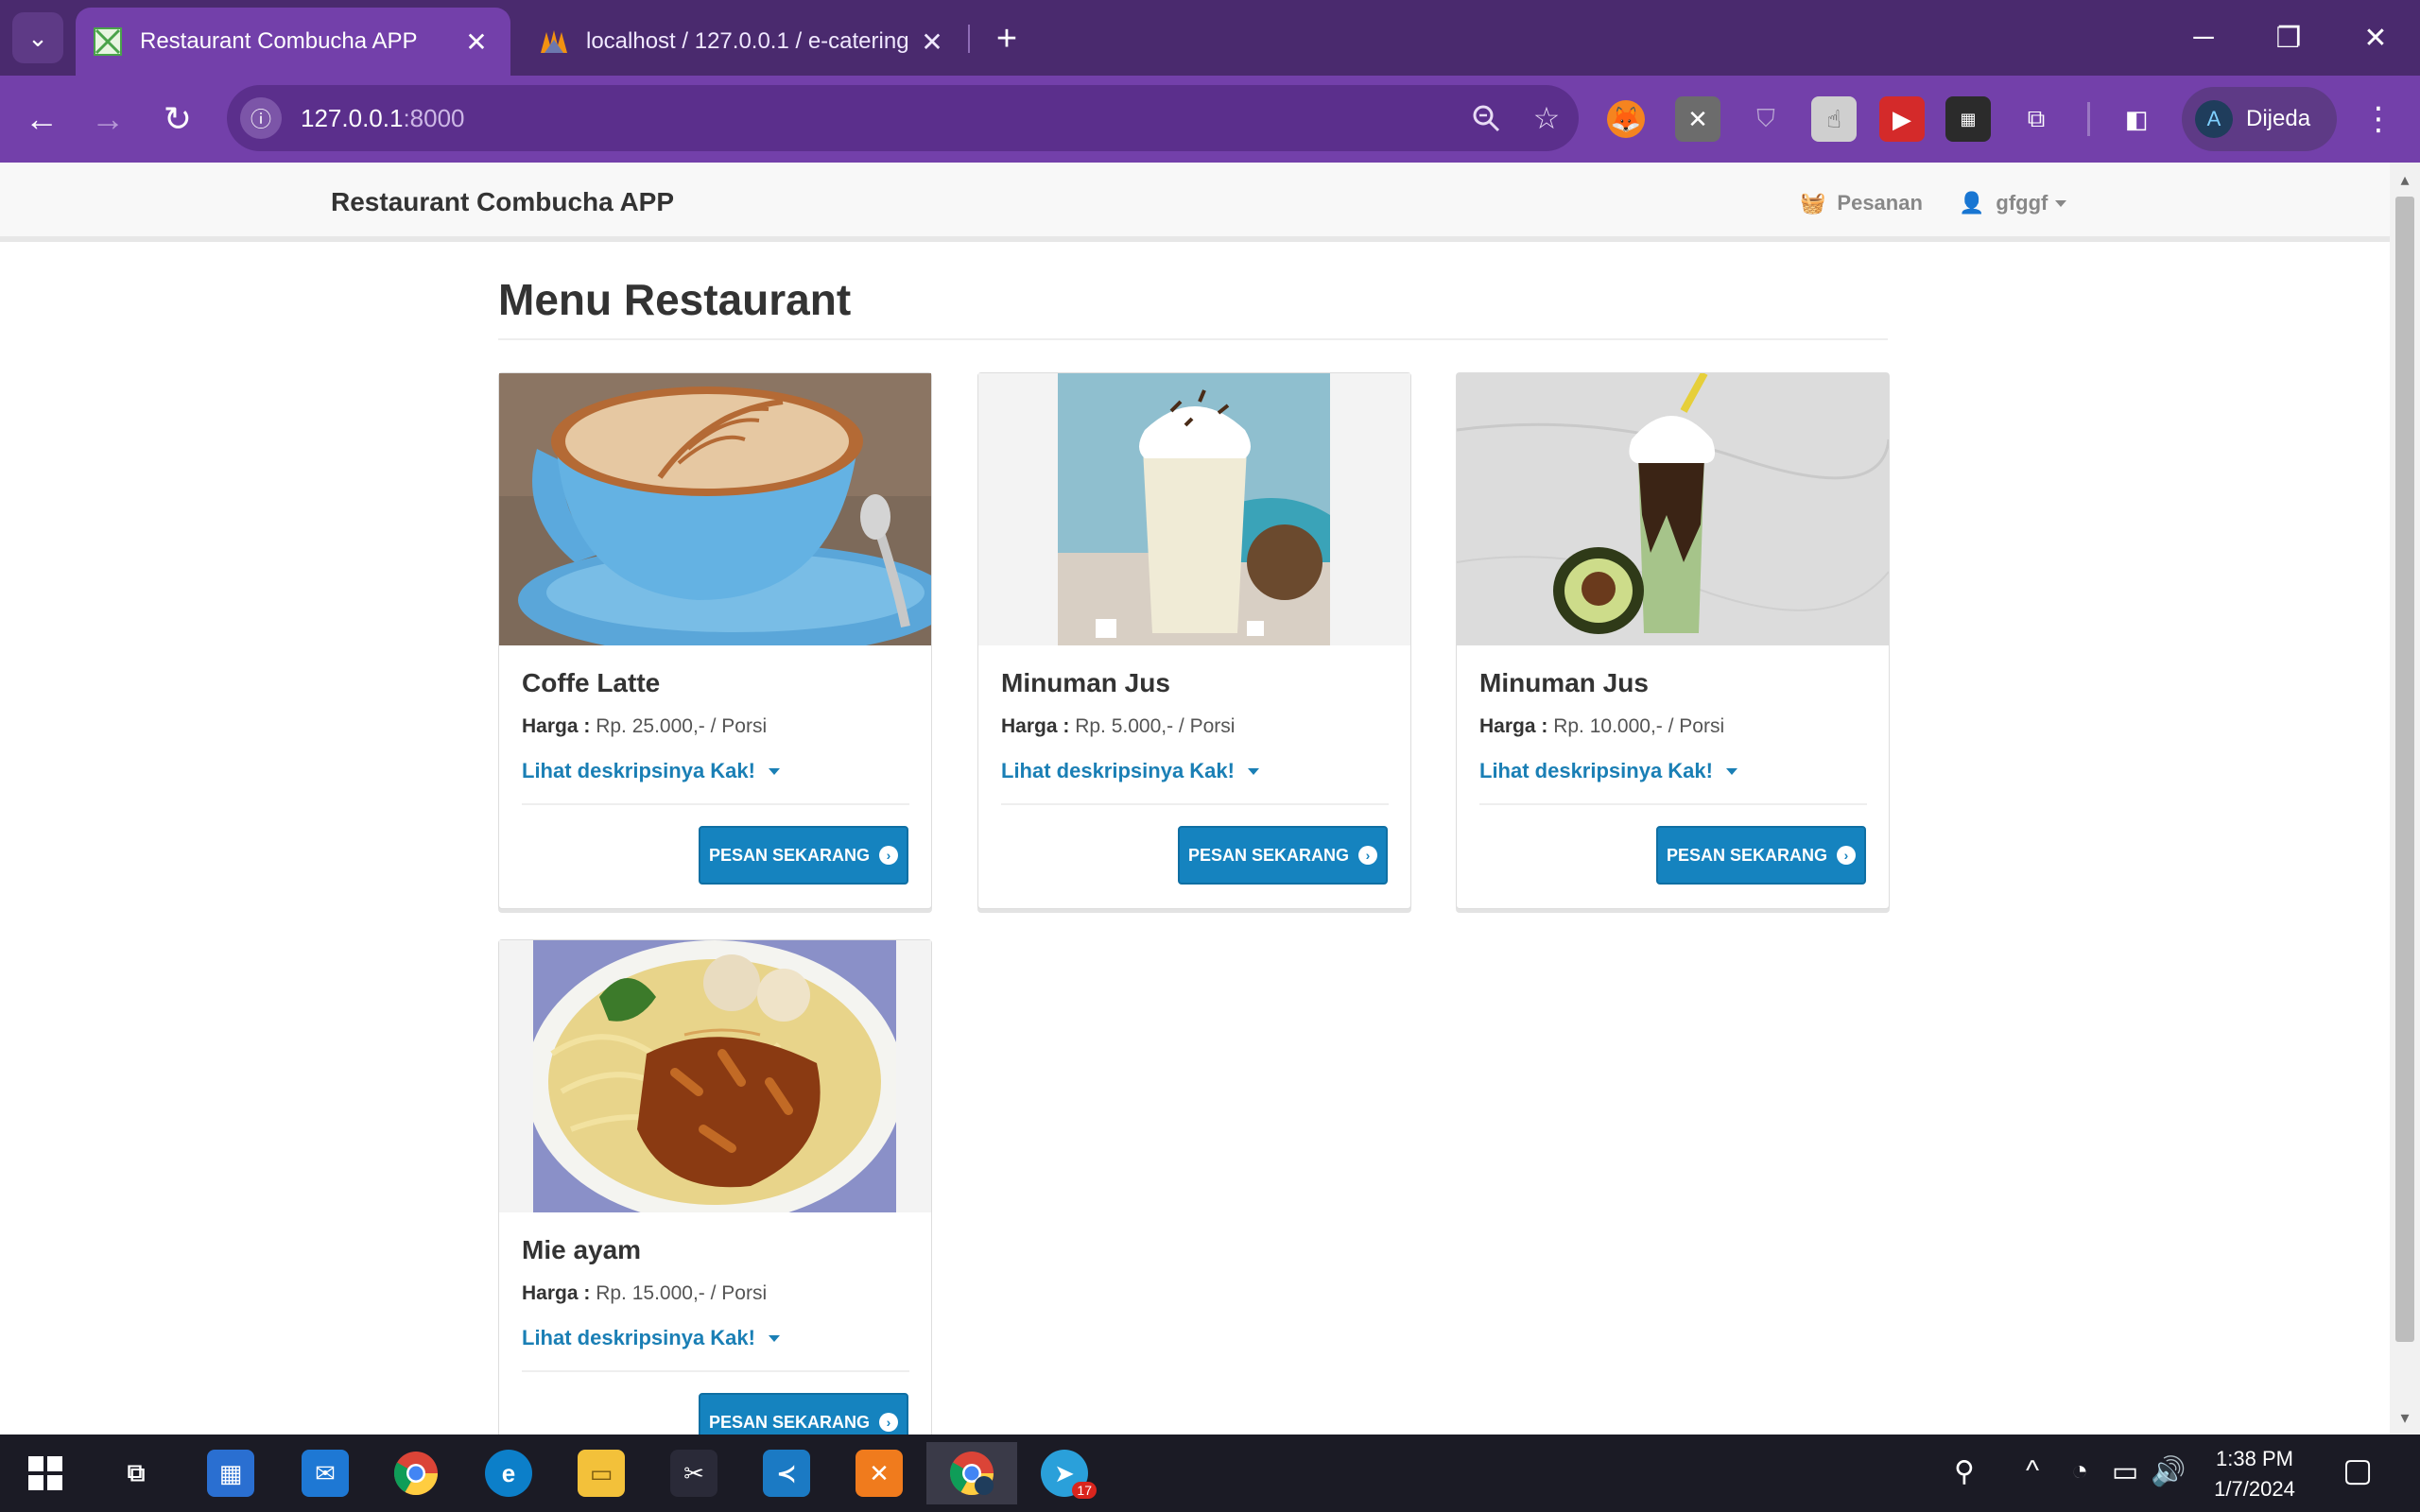  I want to click on latte-image, so click(715, 509).